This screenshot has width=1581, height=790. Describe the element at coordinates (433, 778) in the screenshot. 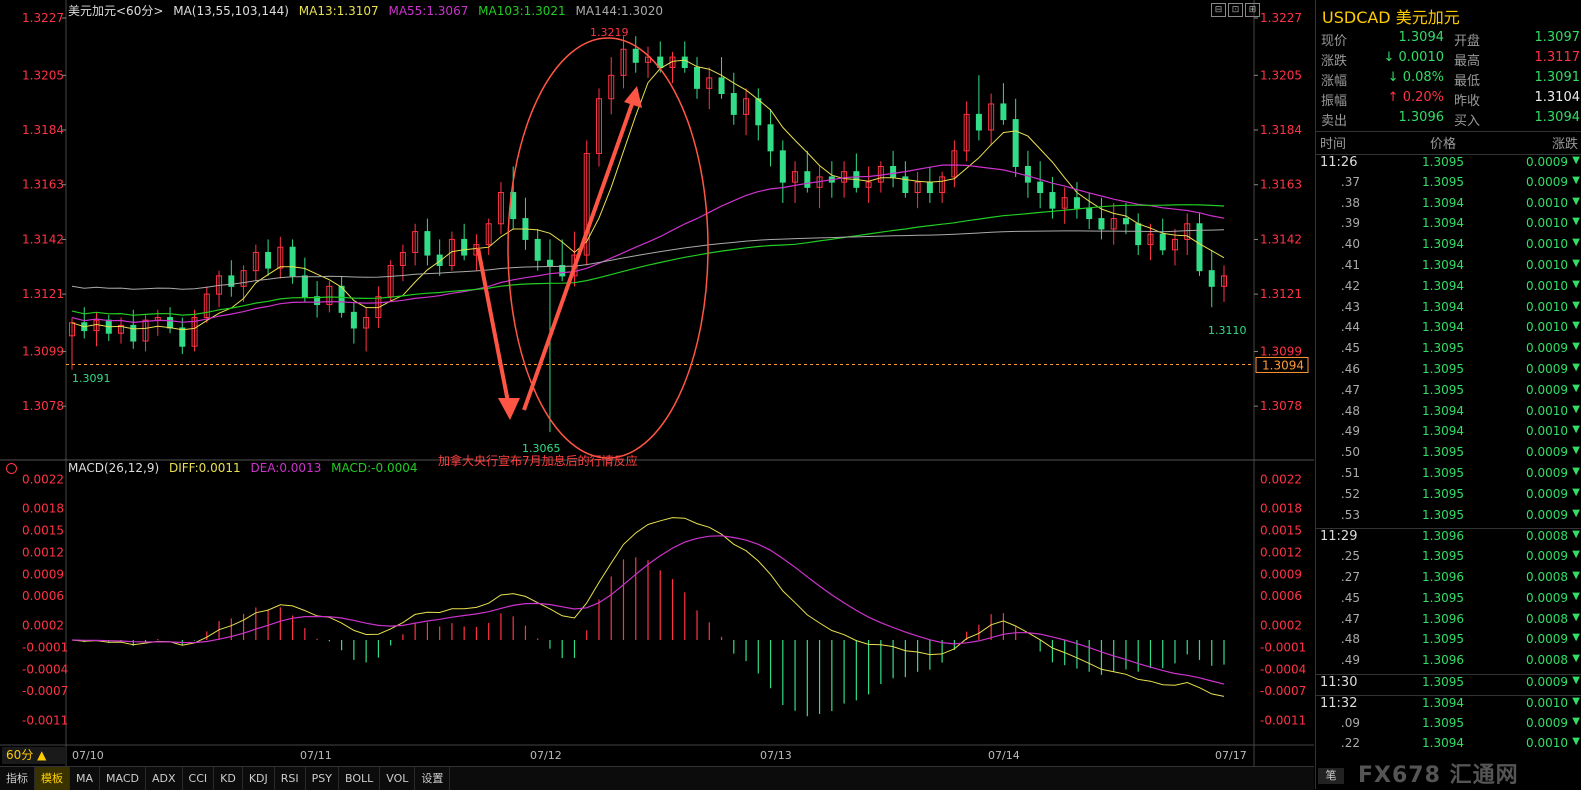

I see `indicator-tab-12: 设置` at that location.